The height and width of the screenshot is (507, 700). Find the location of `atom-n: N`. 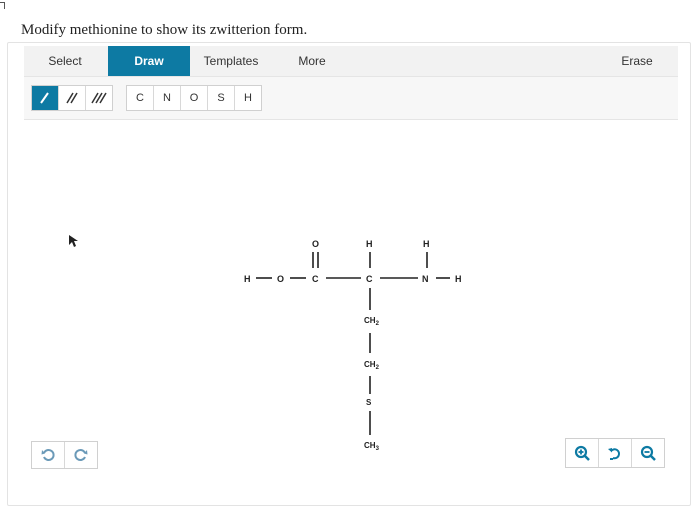

atom-n: N is located at coordinates (425, 279).